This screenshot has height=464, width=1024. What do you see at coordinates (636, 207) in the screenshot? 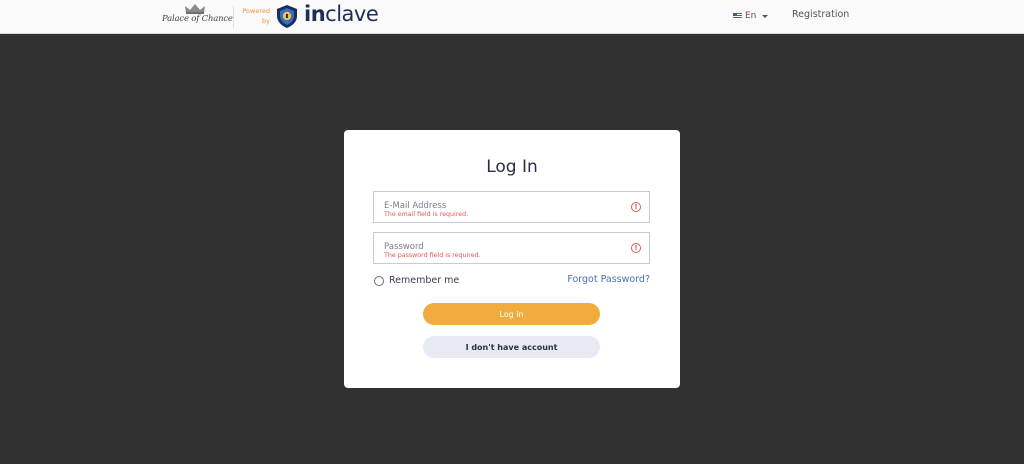
I see `email-error-icon: !` at bounding box center [636, 207].